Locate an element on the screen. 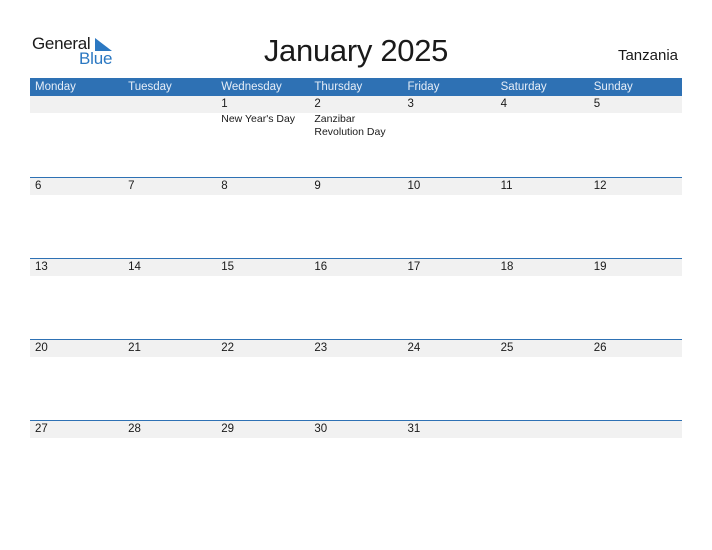 The height and width of the screenshot is (550, 712). day-cell: 17 is located at coordinates (449, 299).